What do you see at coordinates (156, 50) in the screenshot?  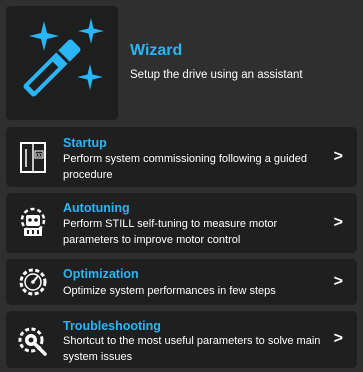 I see `wizard-title: Wizard` at bounding box center [156, 50].